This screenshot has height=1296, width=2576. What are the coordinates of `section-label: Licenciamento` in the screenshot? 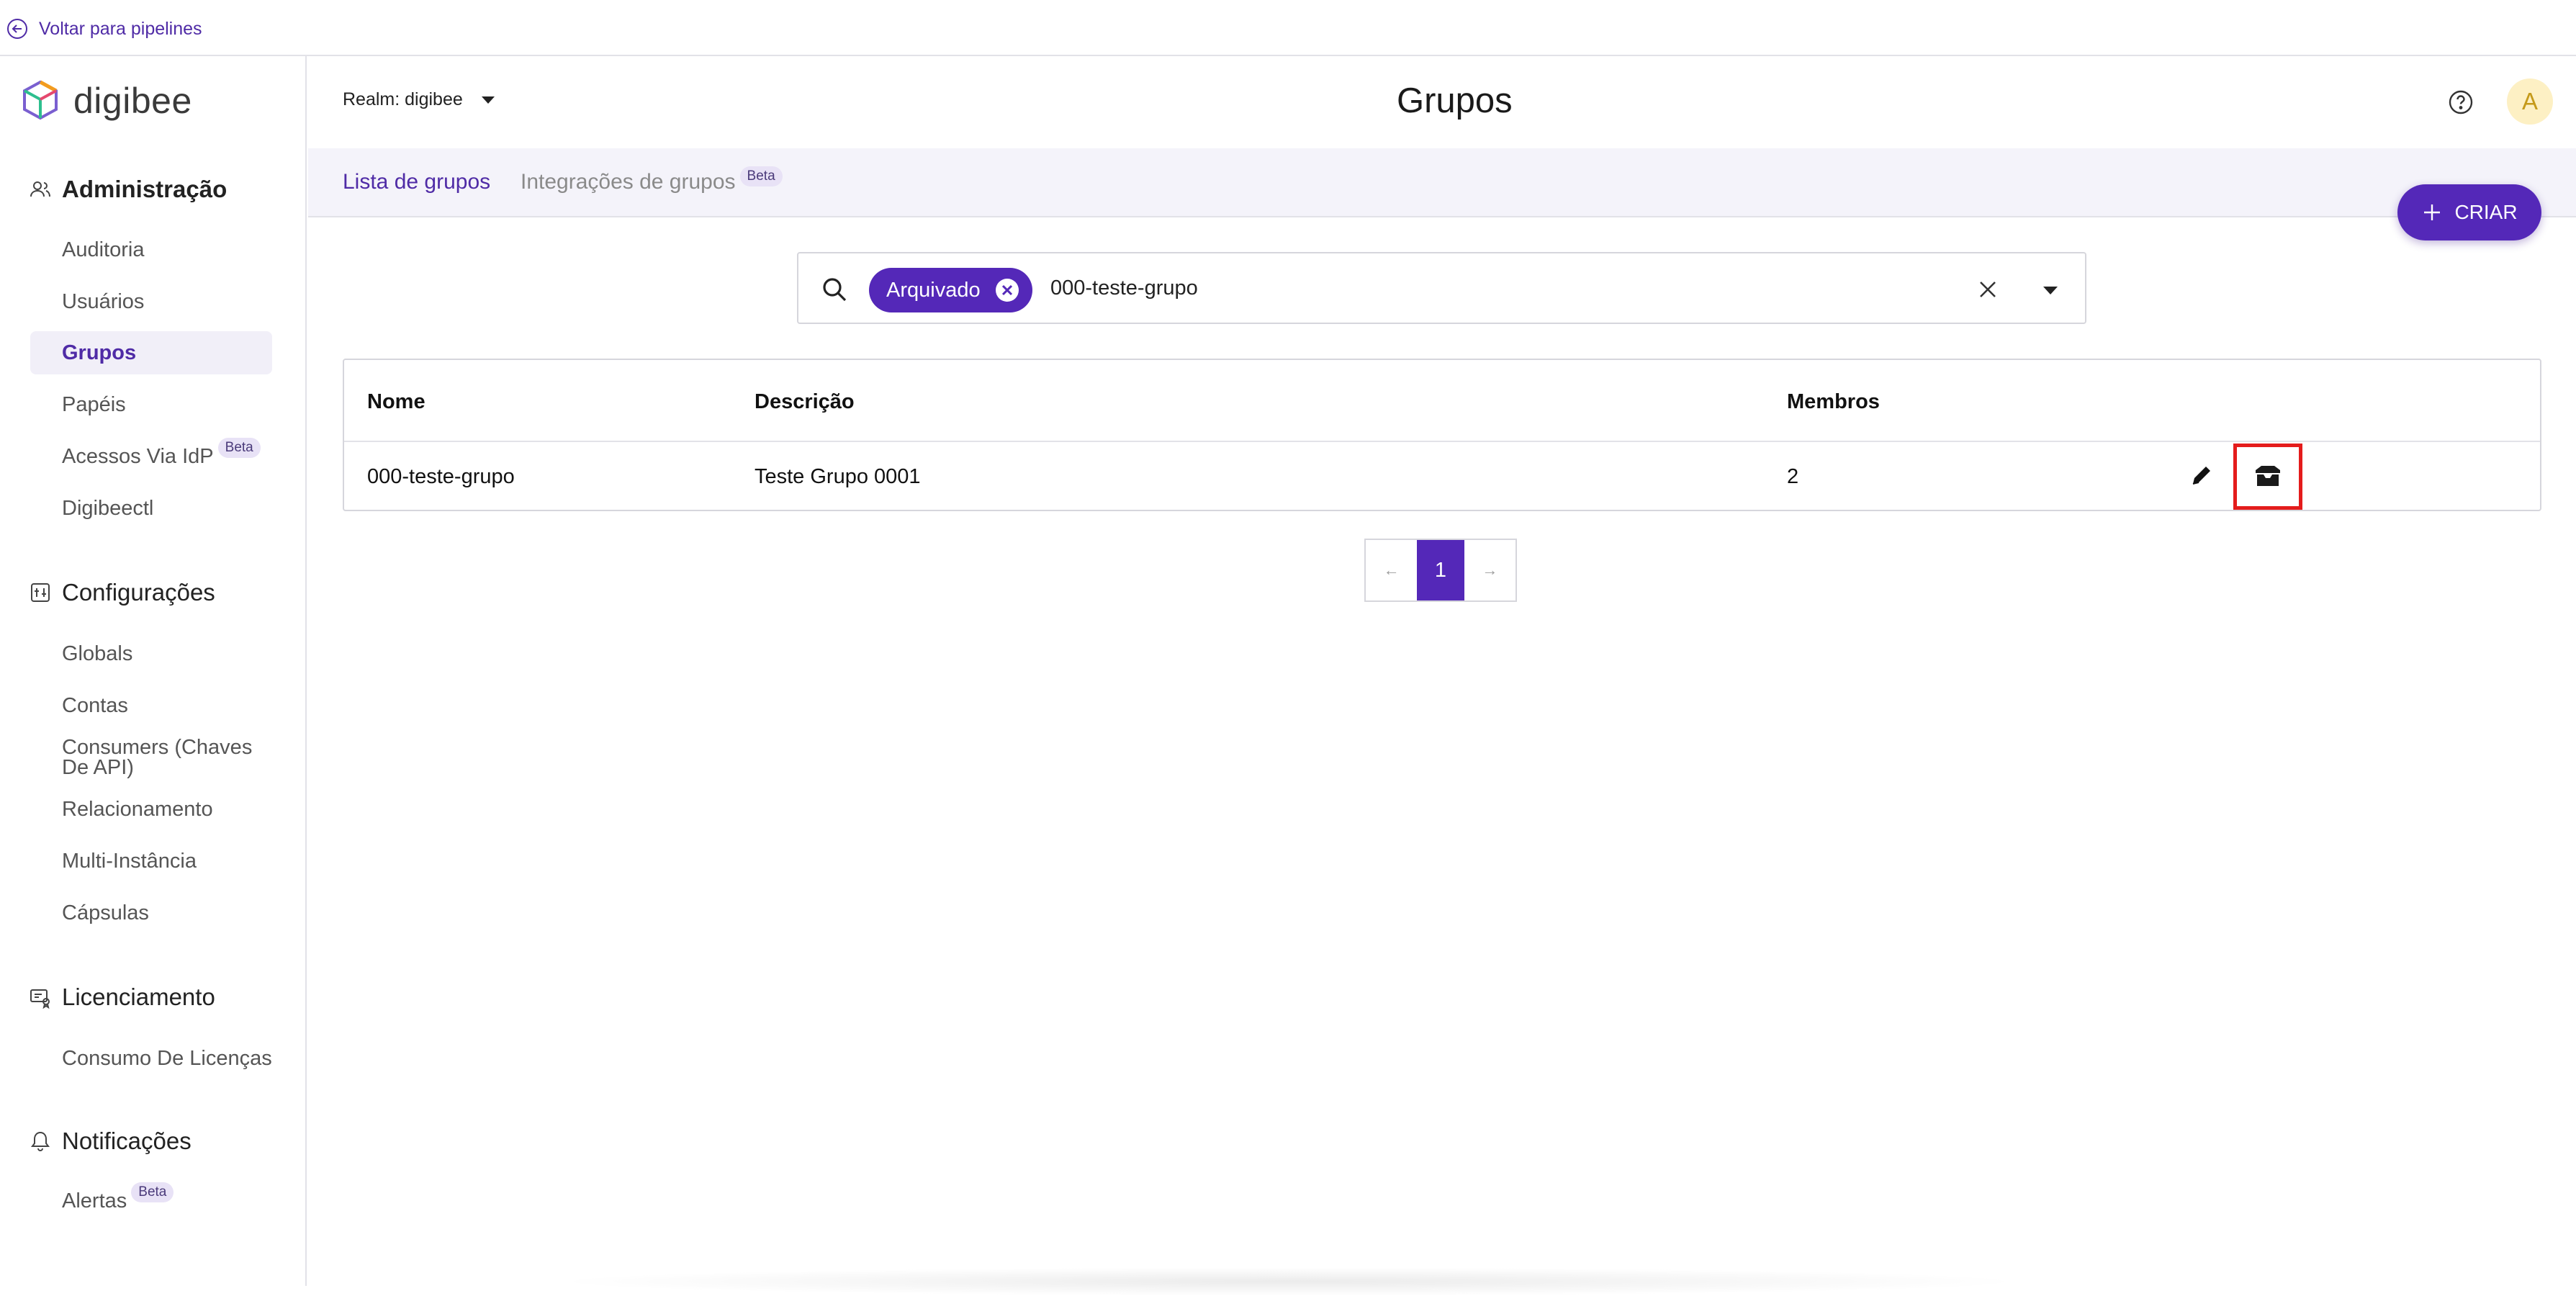 It's located at (138, 997).